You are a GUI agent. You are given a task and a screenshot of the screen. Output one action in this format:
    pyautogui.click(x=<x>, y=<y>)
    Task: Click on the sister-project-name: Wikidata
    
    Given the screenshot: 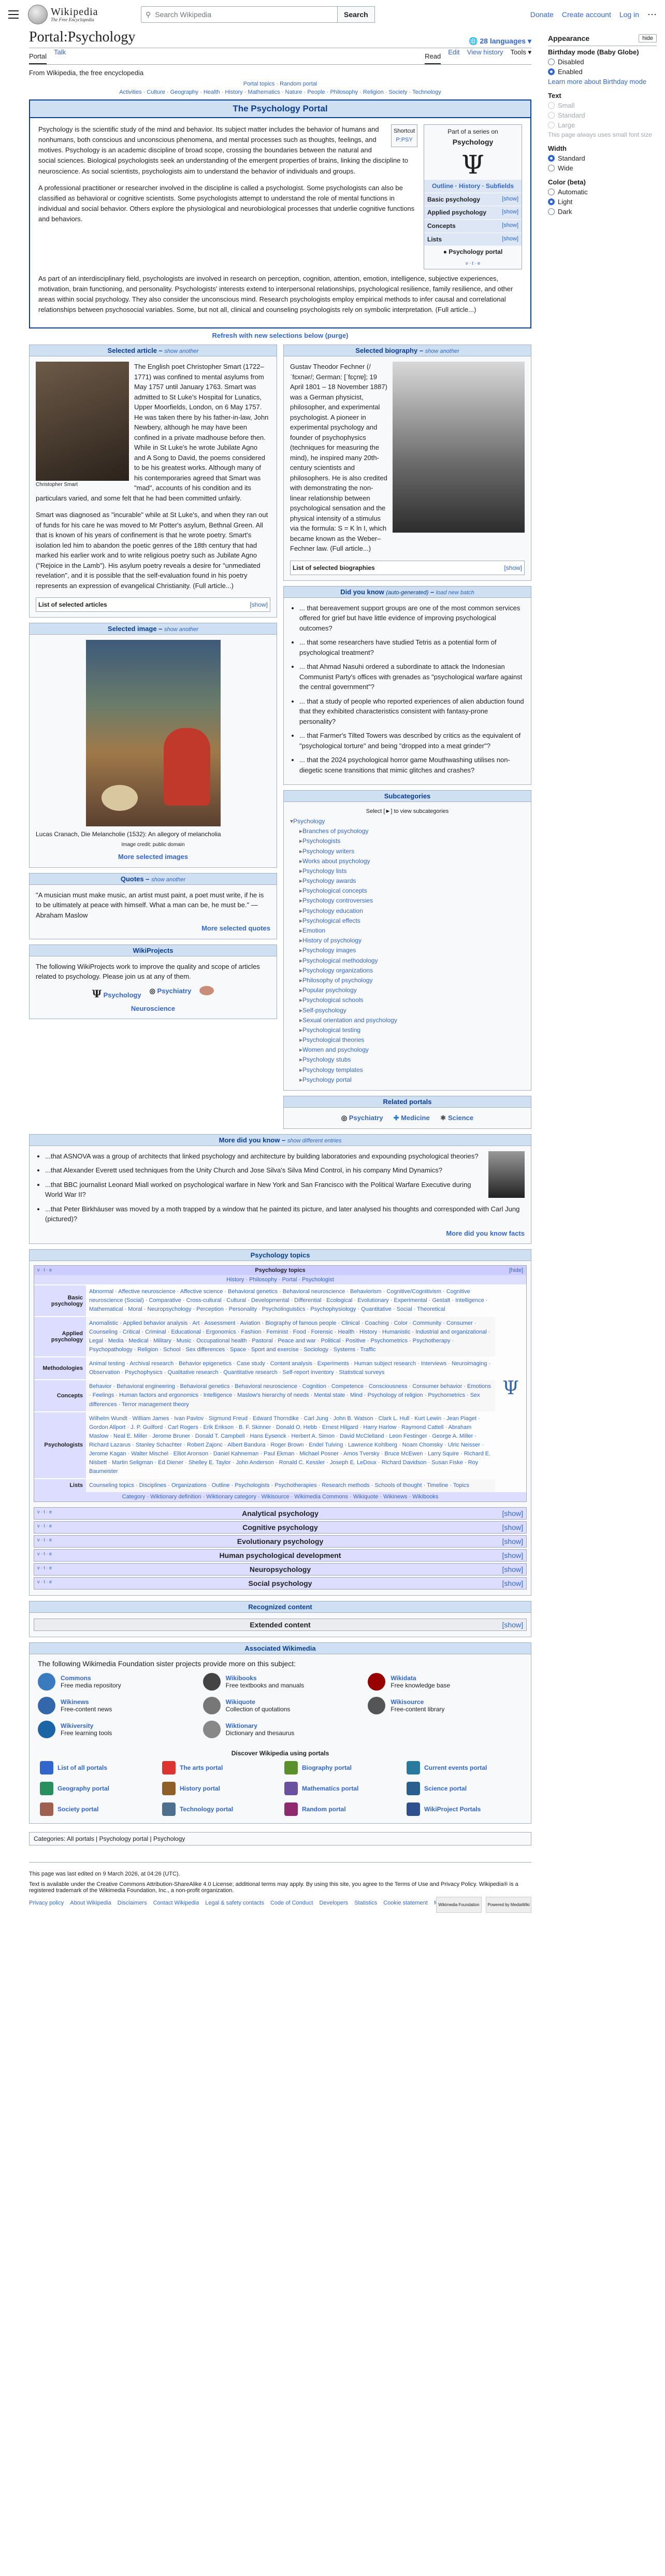 What is the action you would take?
    pyautogui.click(x=421, y=1679)
    